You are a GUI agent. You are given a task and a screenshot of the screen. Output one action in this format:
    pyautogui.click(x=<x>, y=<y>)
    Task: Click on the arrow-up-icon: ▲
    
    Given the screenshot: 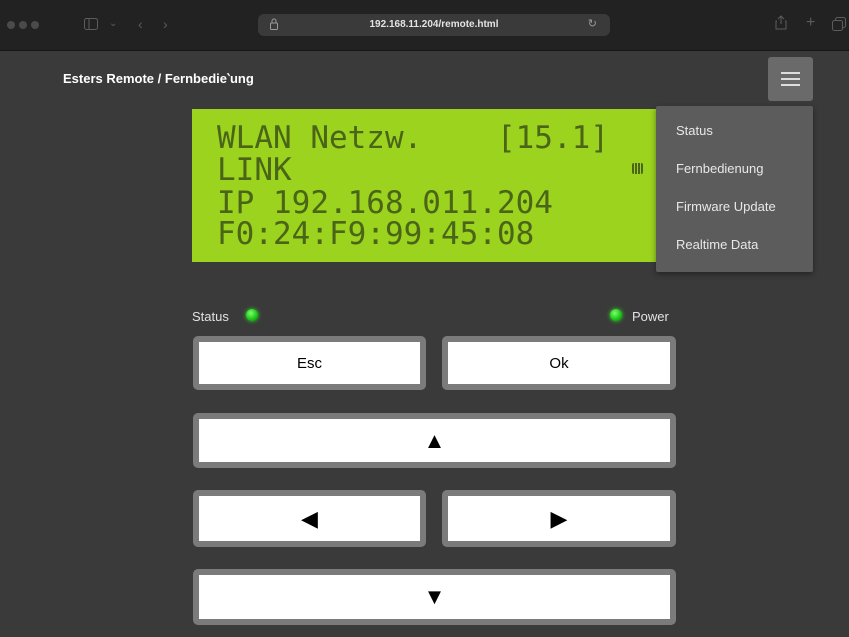 What is the action you would take?
    pyautogui.click(x=434, y=440)
    